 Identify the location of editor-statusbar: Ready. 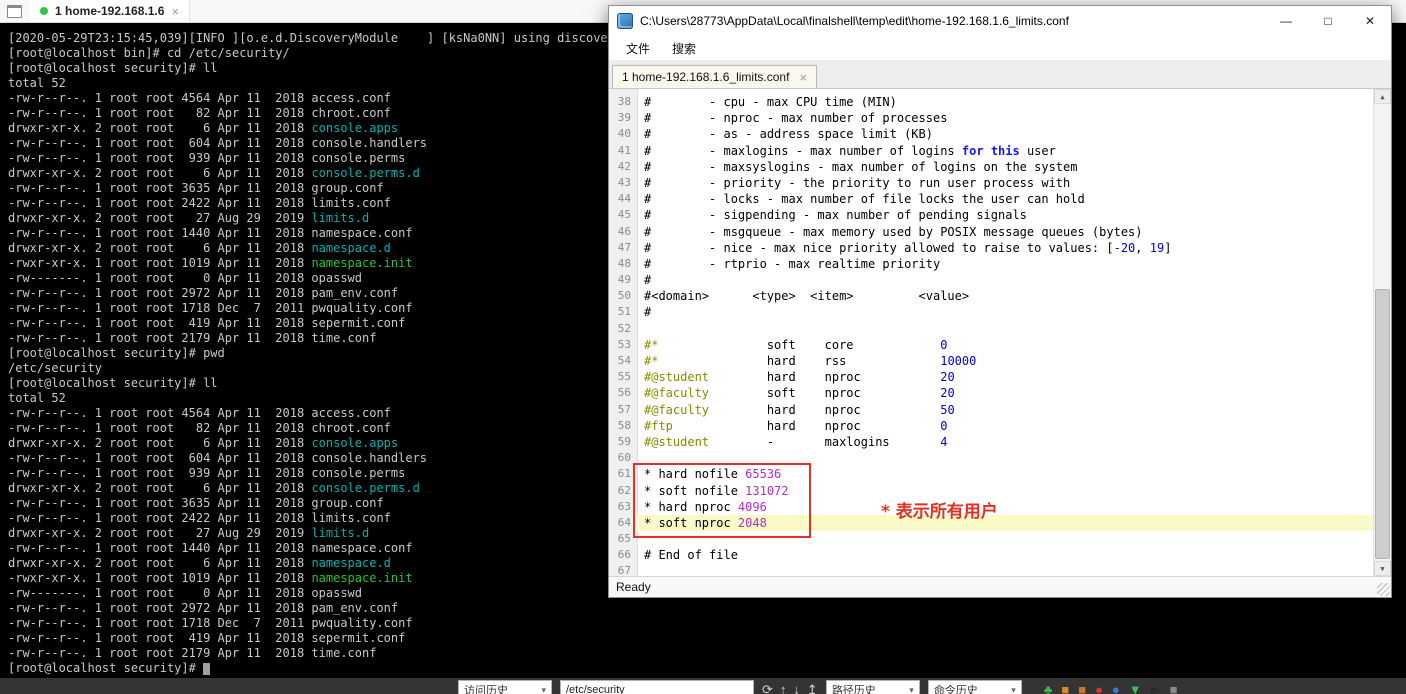
(1000, 586).